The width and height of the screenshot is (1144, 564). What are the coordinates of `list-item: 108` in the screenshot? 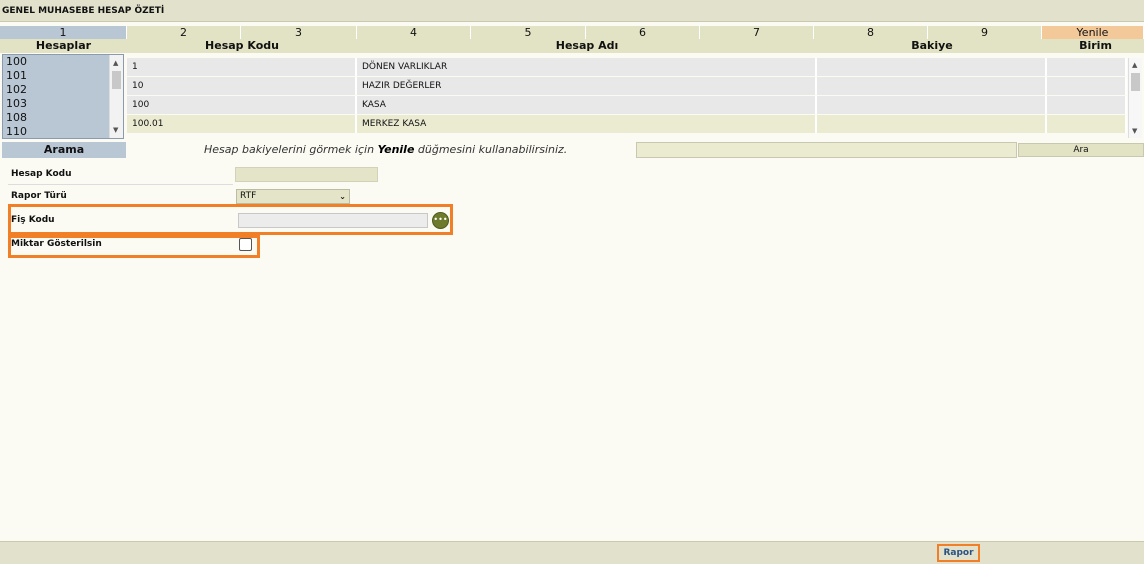 It's located at (63, 118).